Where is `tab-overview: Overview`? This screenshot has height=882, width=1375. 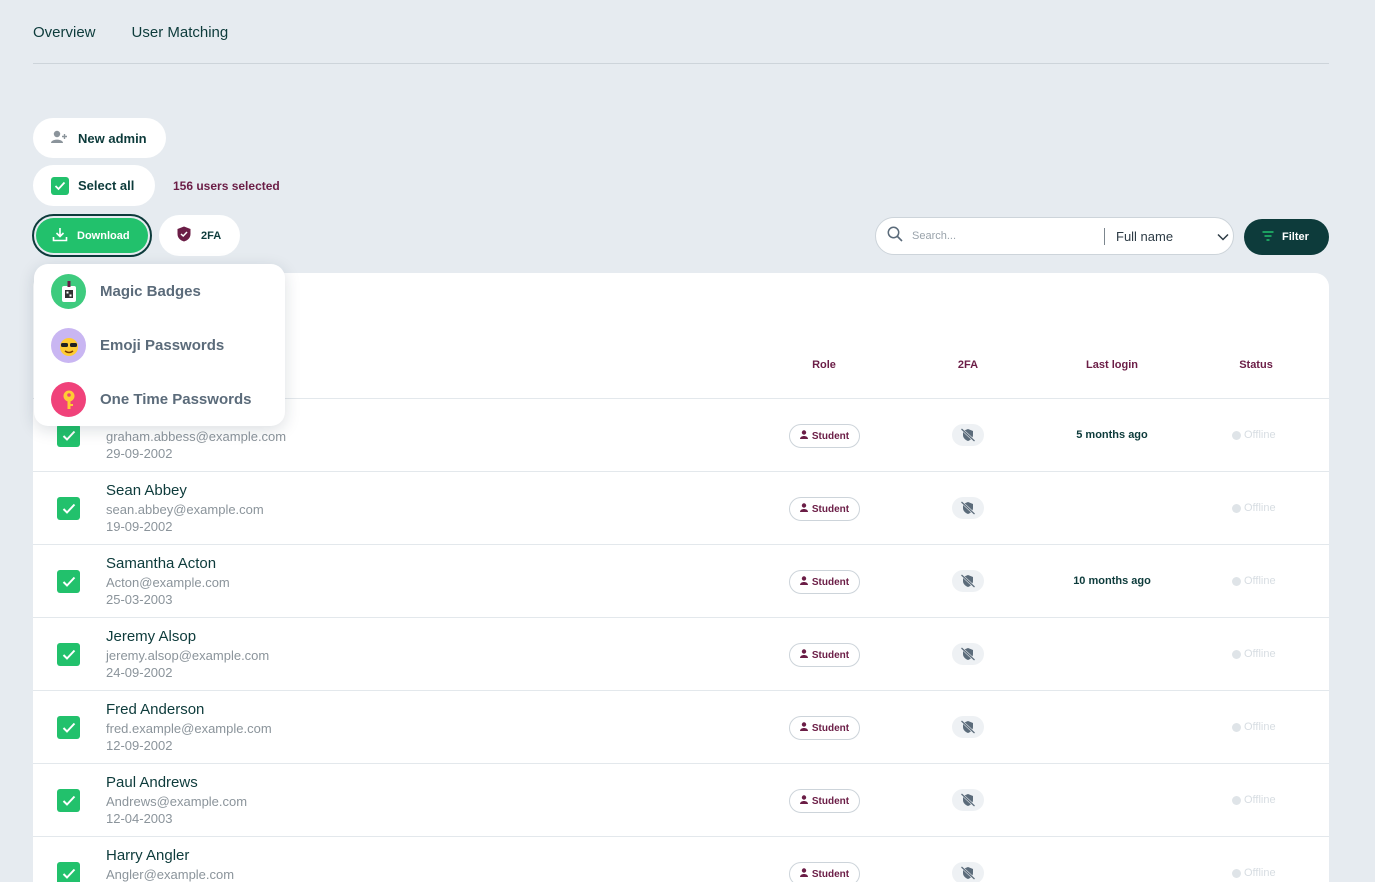
tab-overview: Overview is located at coordinates (64, 32).